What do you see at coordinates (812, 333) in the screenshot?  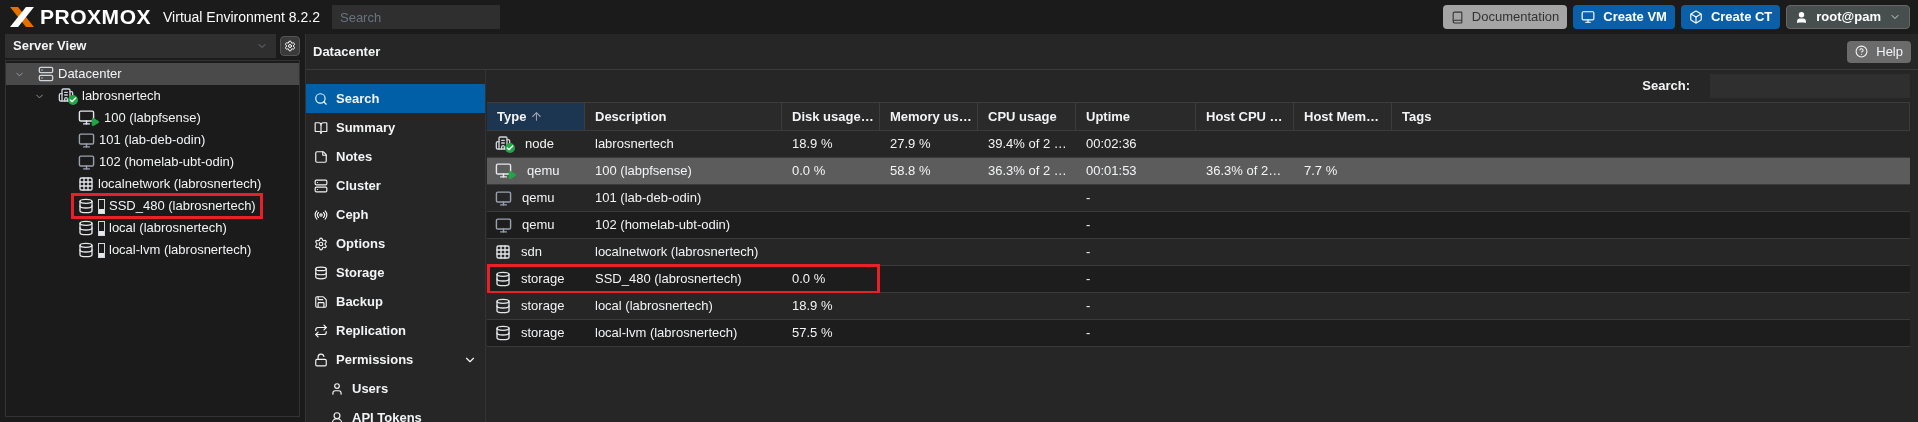 I see `table-cell-text: 57.5 %` at bounding box center [812, 333].